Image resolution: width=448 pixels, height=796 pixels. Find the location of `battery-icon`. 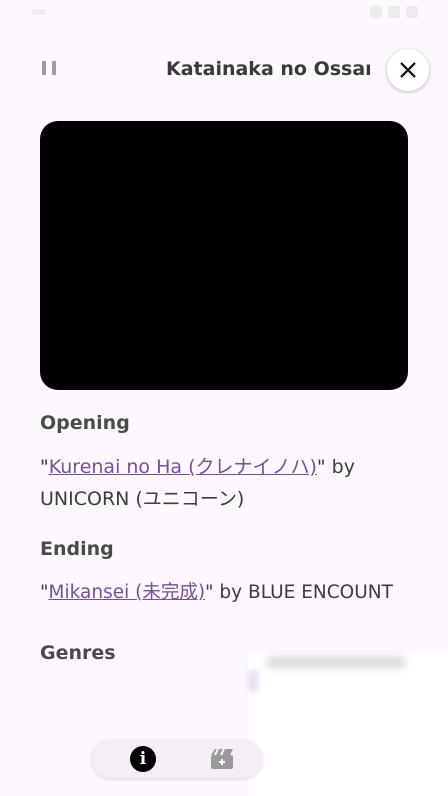

battery-icon is located at coordinates (412, 12).